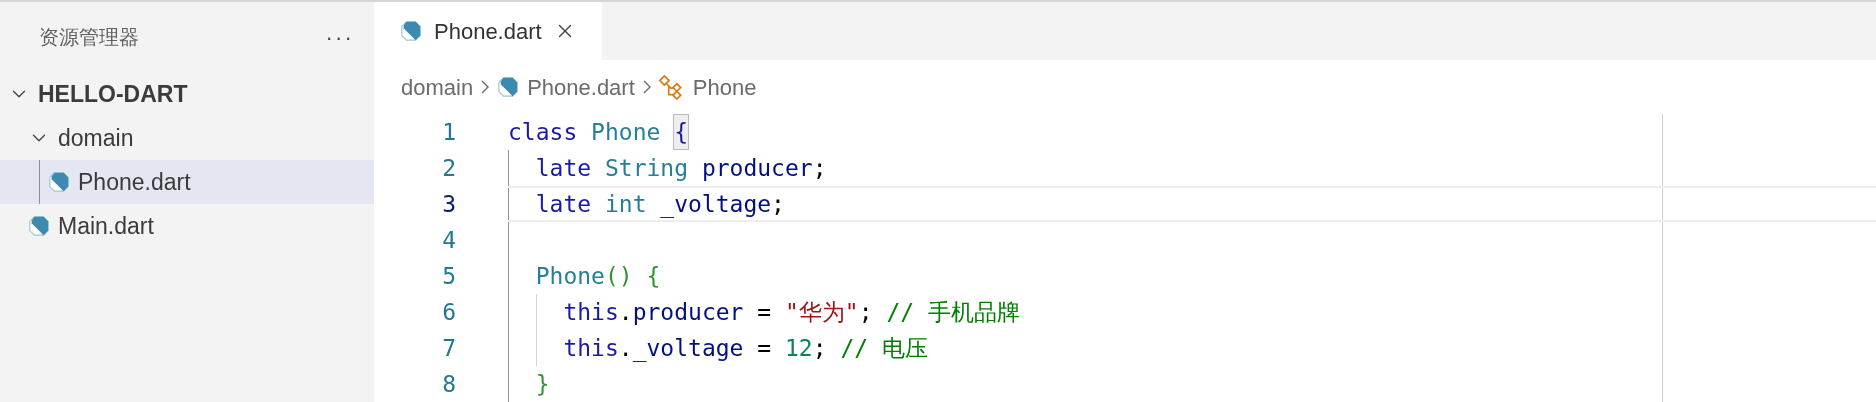 The image size is (1876, 402). What do you see at coordinates (448, 276) in the screenshot?
I see `line-number: 5` at bounding box center [448, 276].